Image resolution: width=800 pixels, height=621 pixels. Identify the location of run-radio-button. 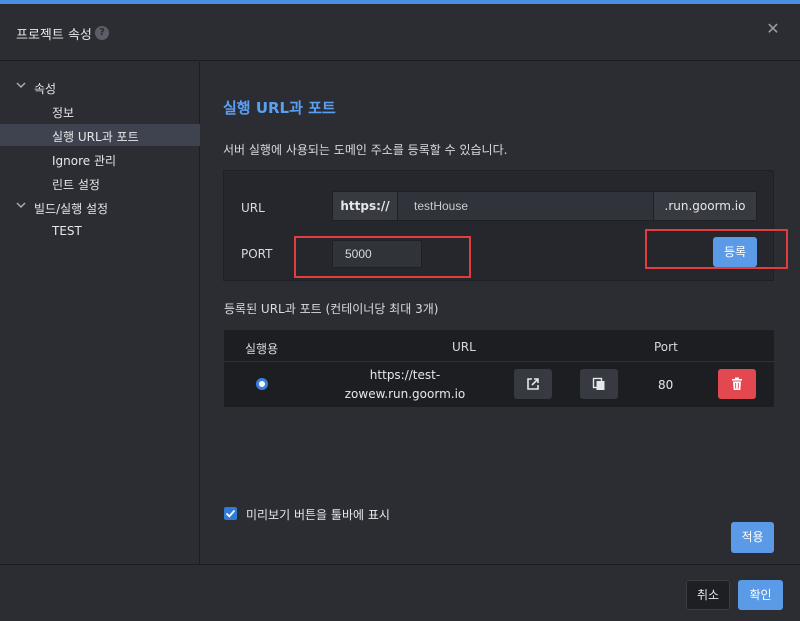
(262, 384).